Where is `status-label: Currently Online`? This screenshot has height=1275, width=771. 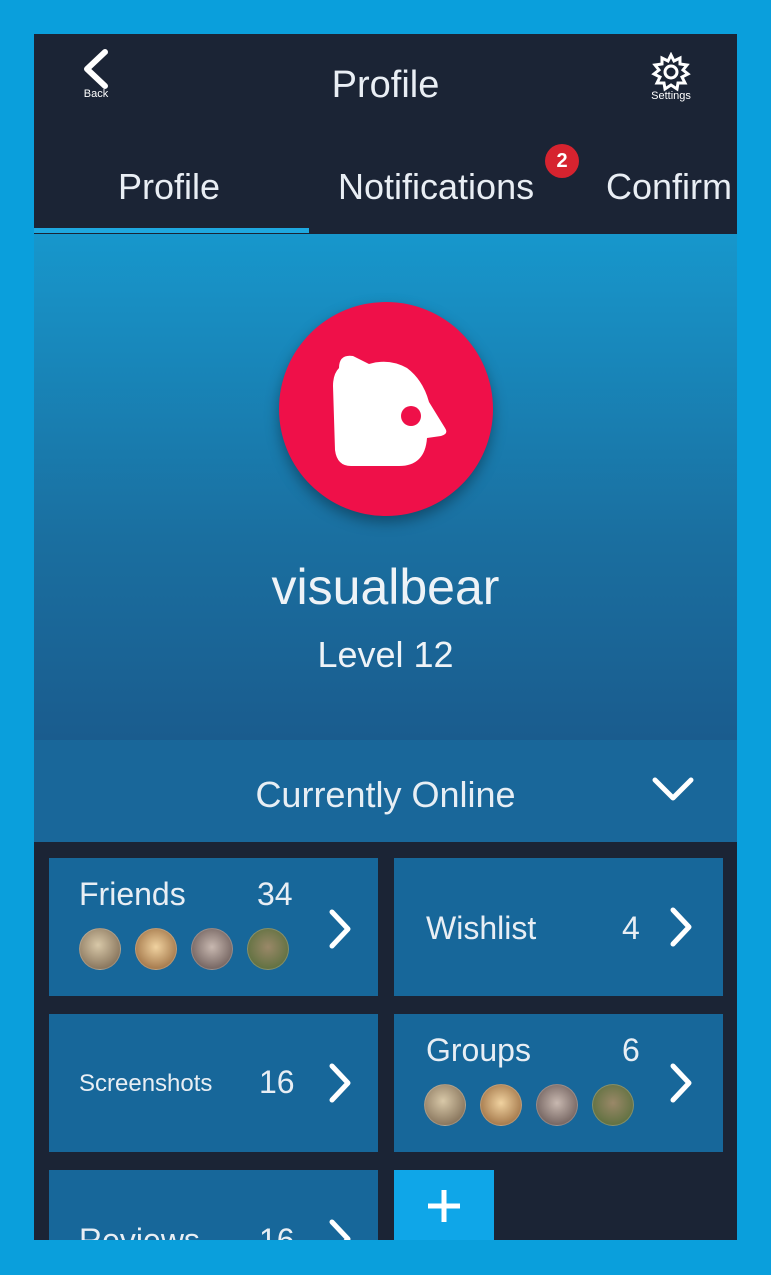 status-label: Currently Online is located at coordinates (385, 794).